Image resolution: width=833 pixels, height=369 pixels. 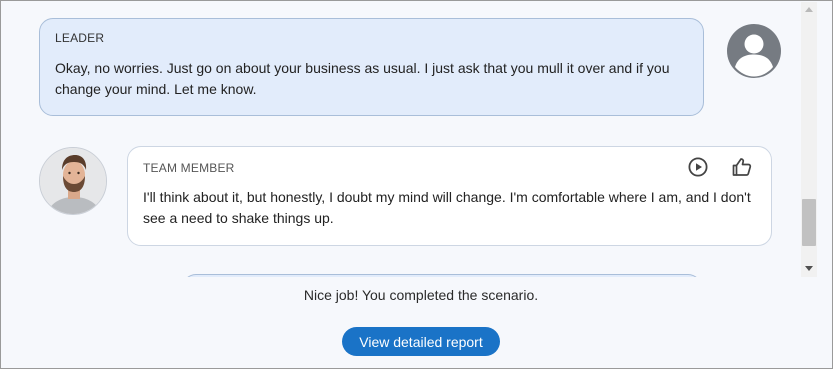 I want to click on scroll-down-arrow-icon, so click(x=809, y=268).